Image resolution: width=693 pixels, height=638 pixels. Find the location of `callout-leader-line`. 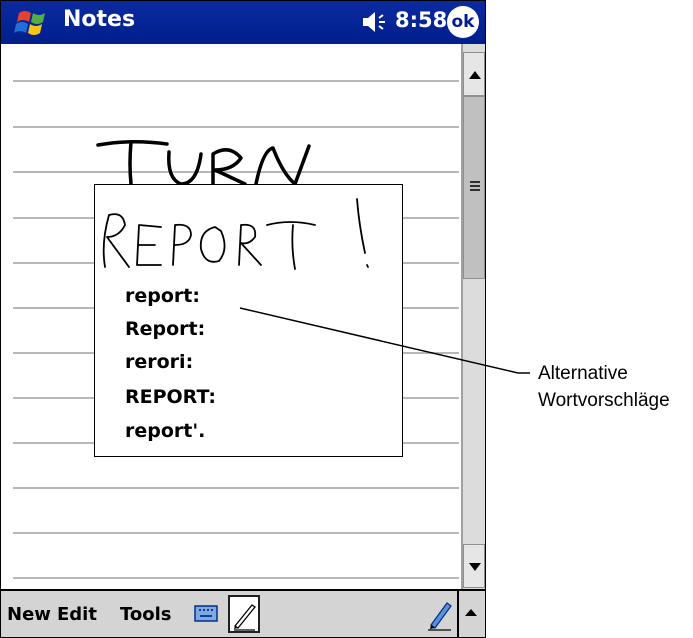

callout-leader-line is located at coordinates (384, 340).